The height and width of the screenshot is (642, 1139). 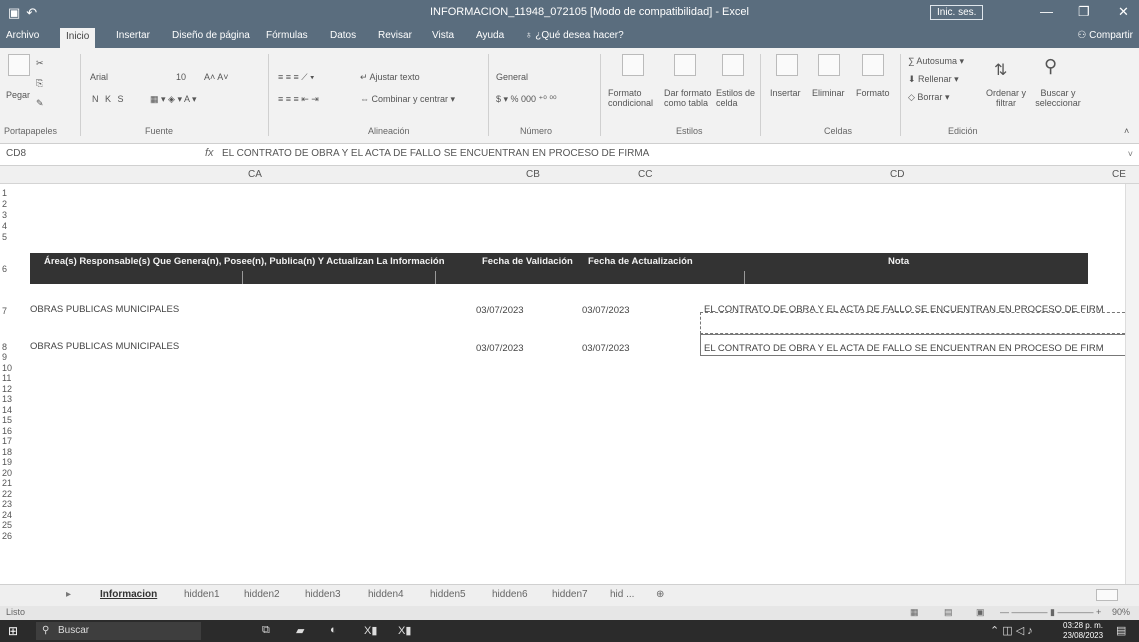 I want to click on sort-filter-button: Ordenar y filtrar, so click(x=1006, y=98).